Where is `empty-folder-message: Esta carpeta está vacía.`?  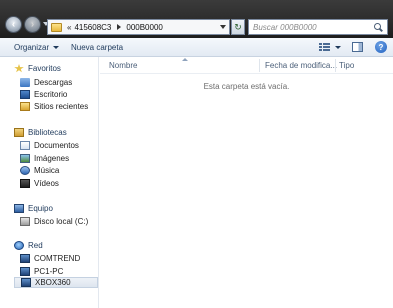
empty-folder-message: Esta carpeta está vacía. is located at coordinates (246, 86).